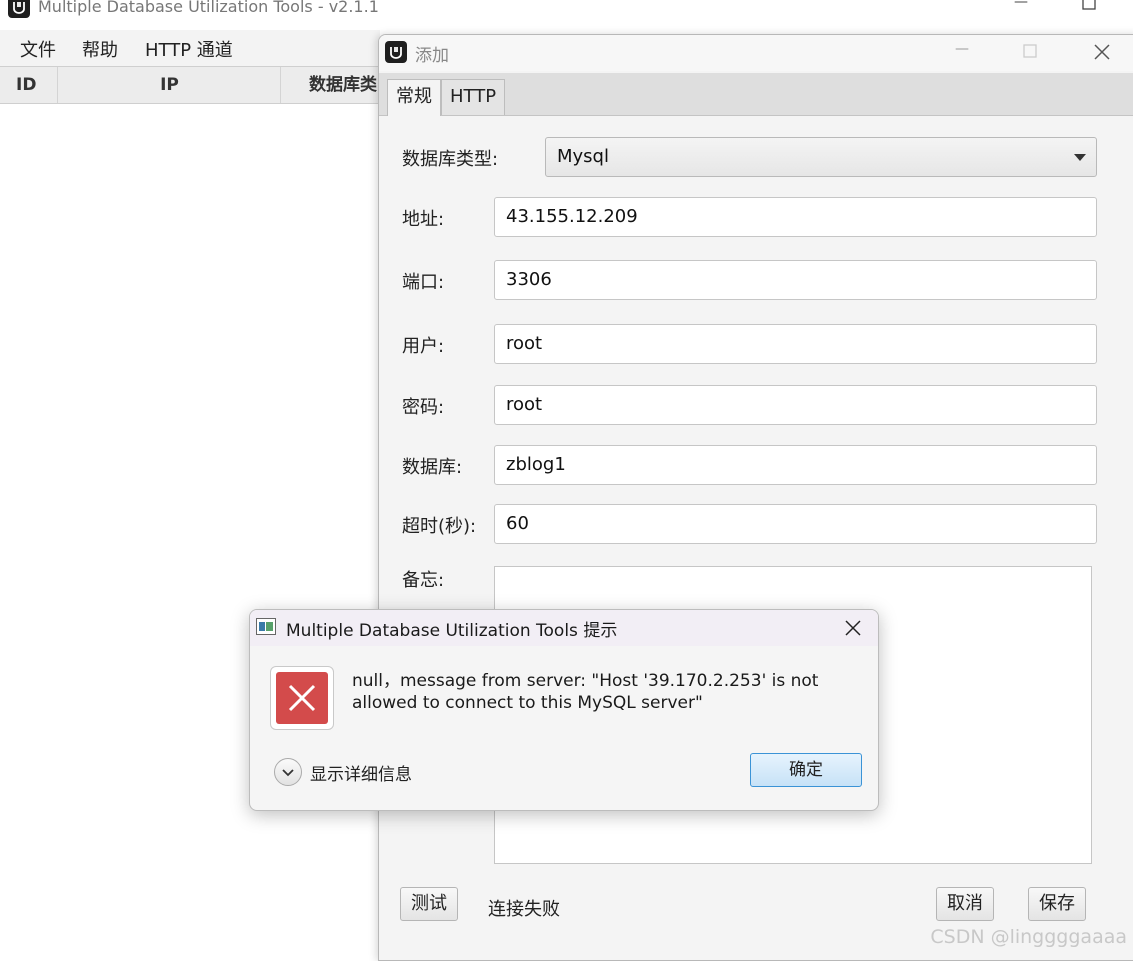  Describe the element at coordinates (429, 904) in the screenshot. I see `test-button: 测试` at that location.